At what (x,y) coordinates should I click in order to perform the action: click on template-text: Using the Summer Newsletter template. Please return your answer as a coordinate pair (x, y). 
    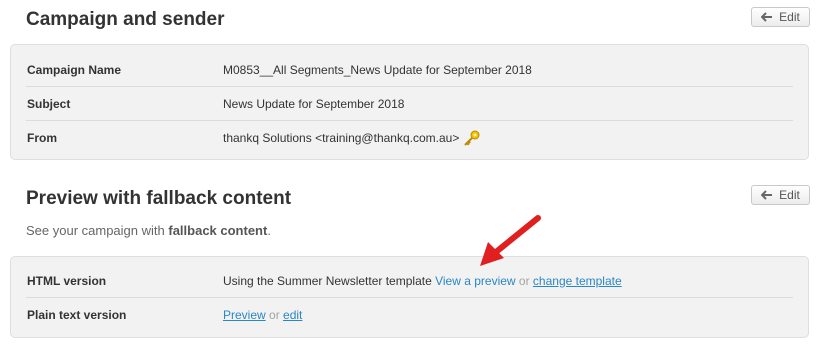
    Looking at the image, I should click on (329, 280).